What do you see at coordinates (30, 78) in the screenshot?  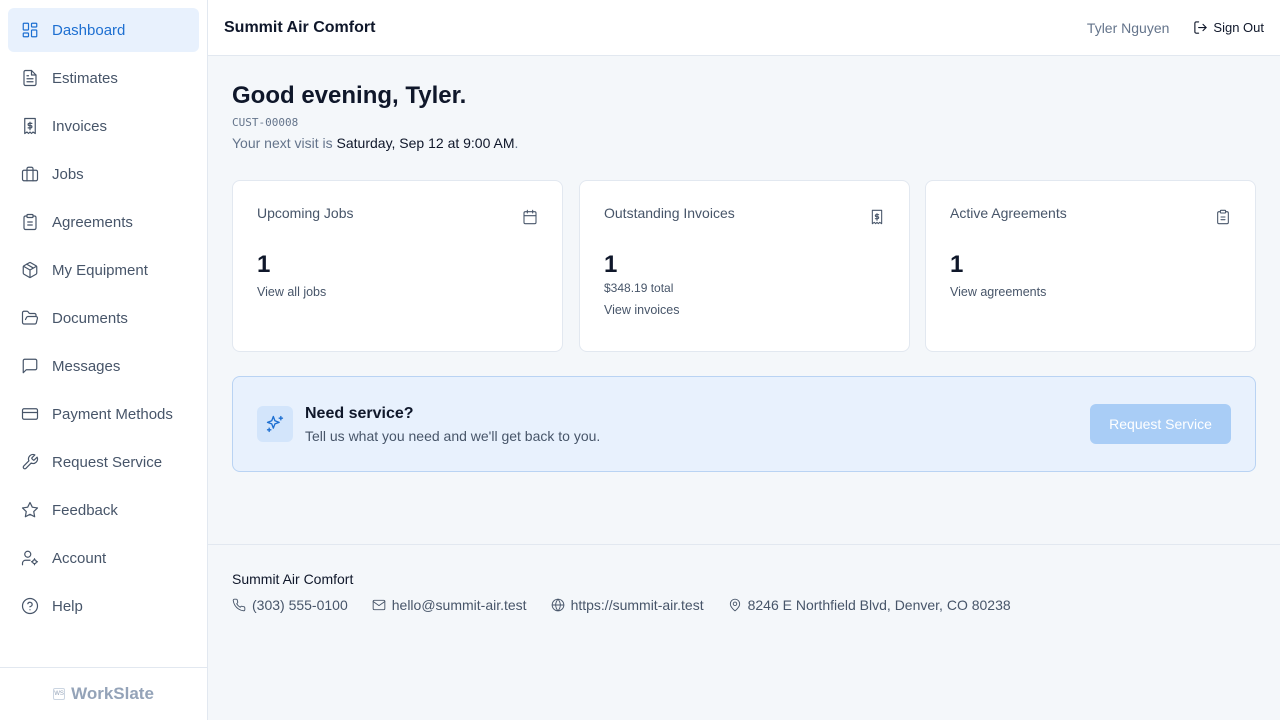 I see `file-text-icon` at bounding box center [30, 78].